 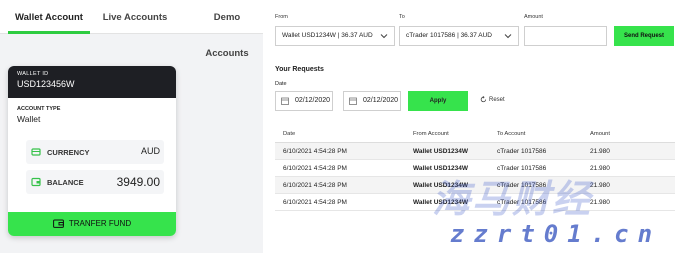 I want to click on send-request-button: Send Request, so click(x=644, y=36).